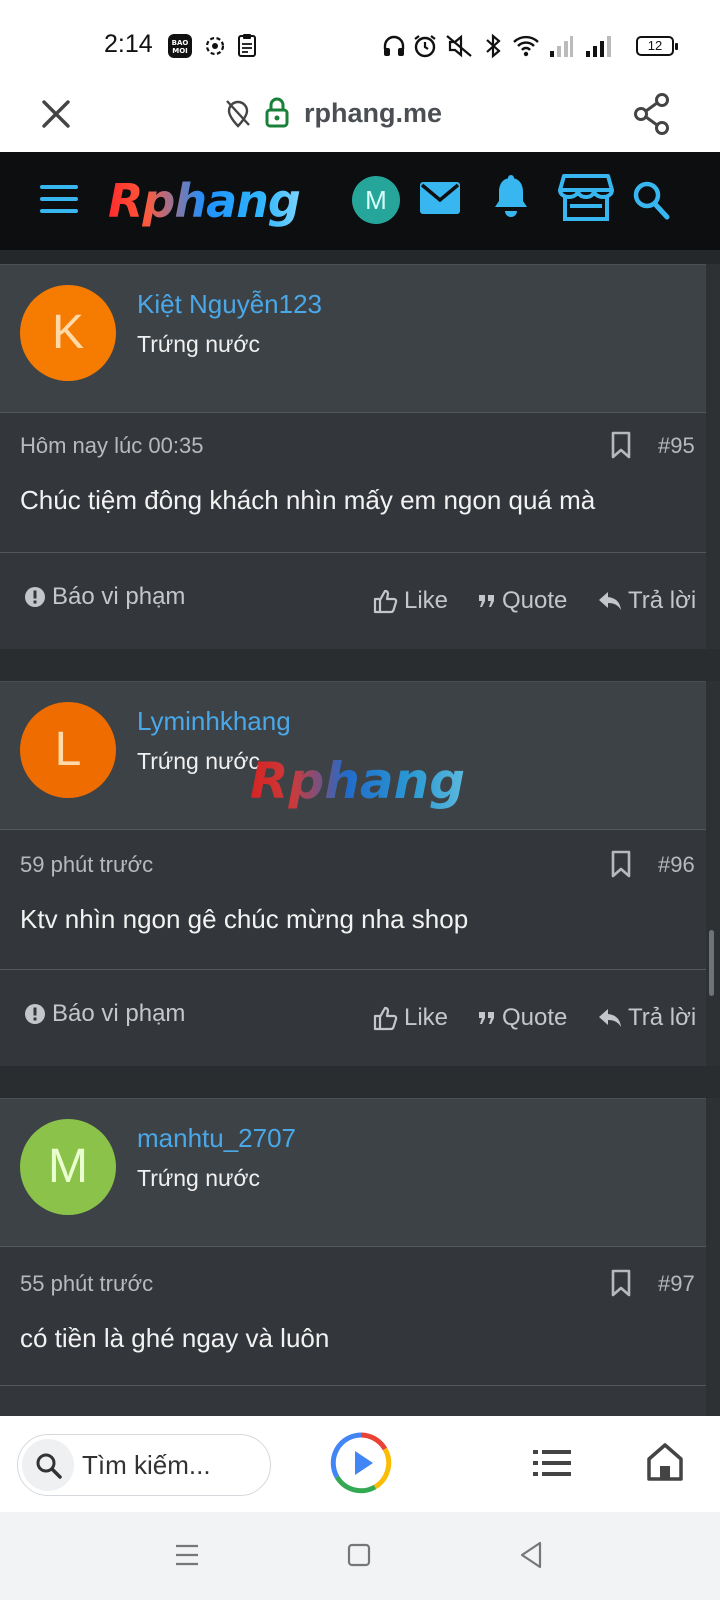  What do you see at coordinates (511, 197) in the screenshot?
I see `bell-icon` at bounding box center [511, 197].